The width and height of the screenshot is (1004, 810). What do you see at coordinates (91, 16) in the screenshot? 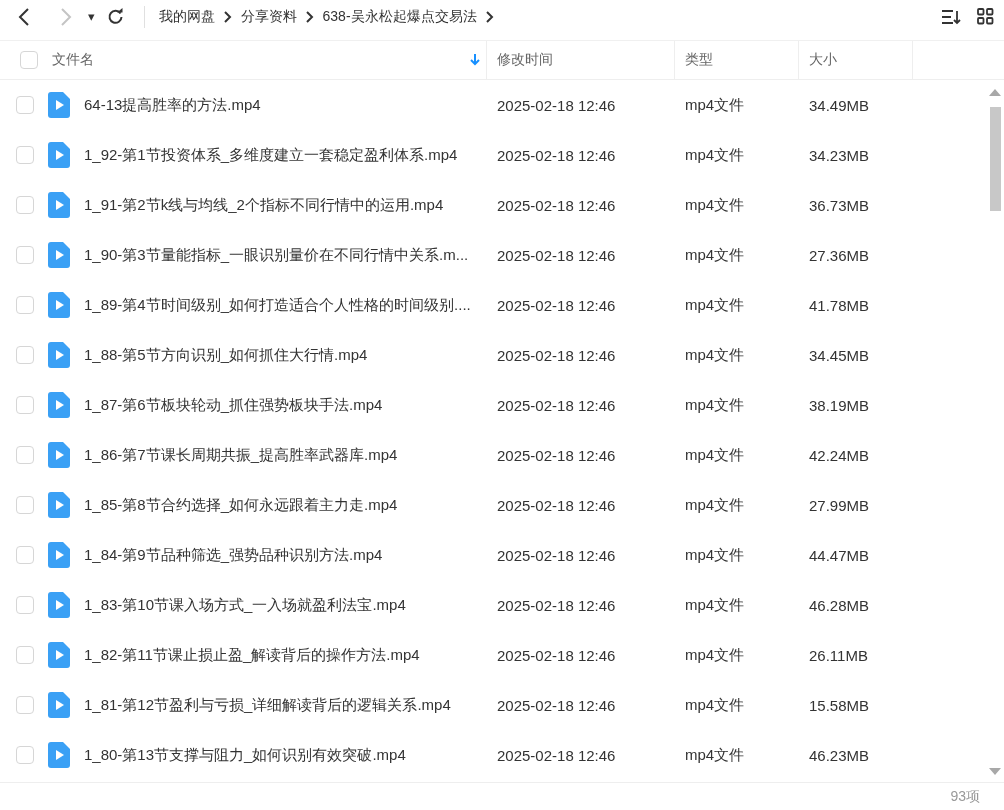
I see `dropdown-caret: ▾` at bounding box center [91, 16].